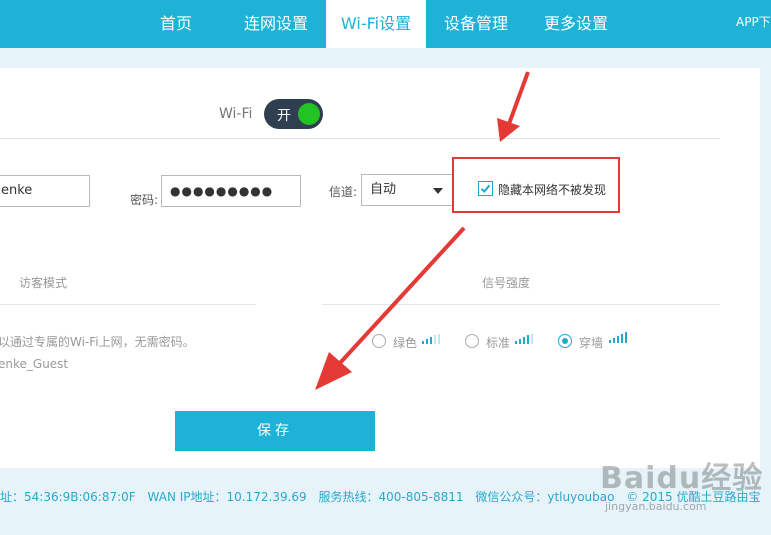 This screenshot has width=771, height=535. Describe the element at coordinates (472, 341) in the screenshot. I see `signal-radio-standard` at that location.